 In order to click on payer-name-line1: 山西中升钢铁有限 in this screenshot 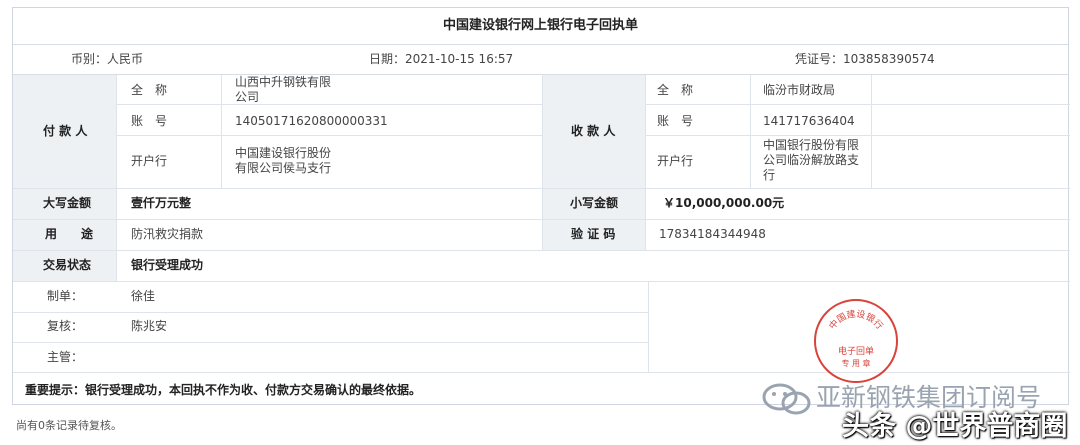, I will do `click(283, 82)`.